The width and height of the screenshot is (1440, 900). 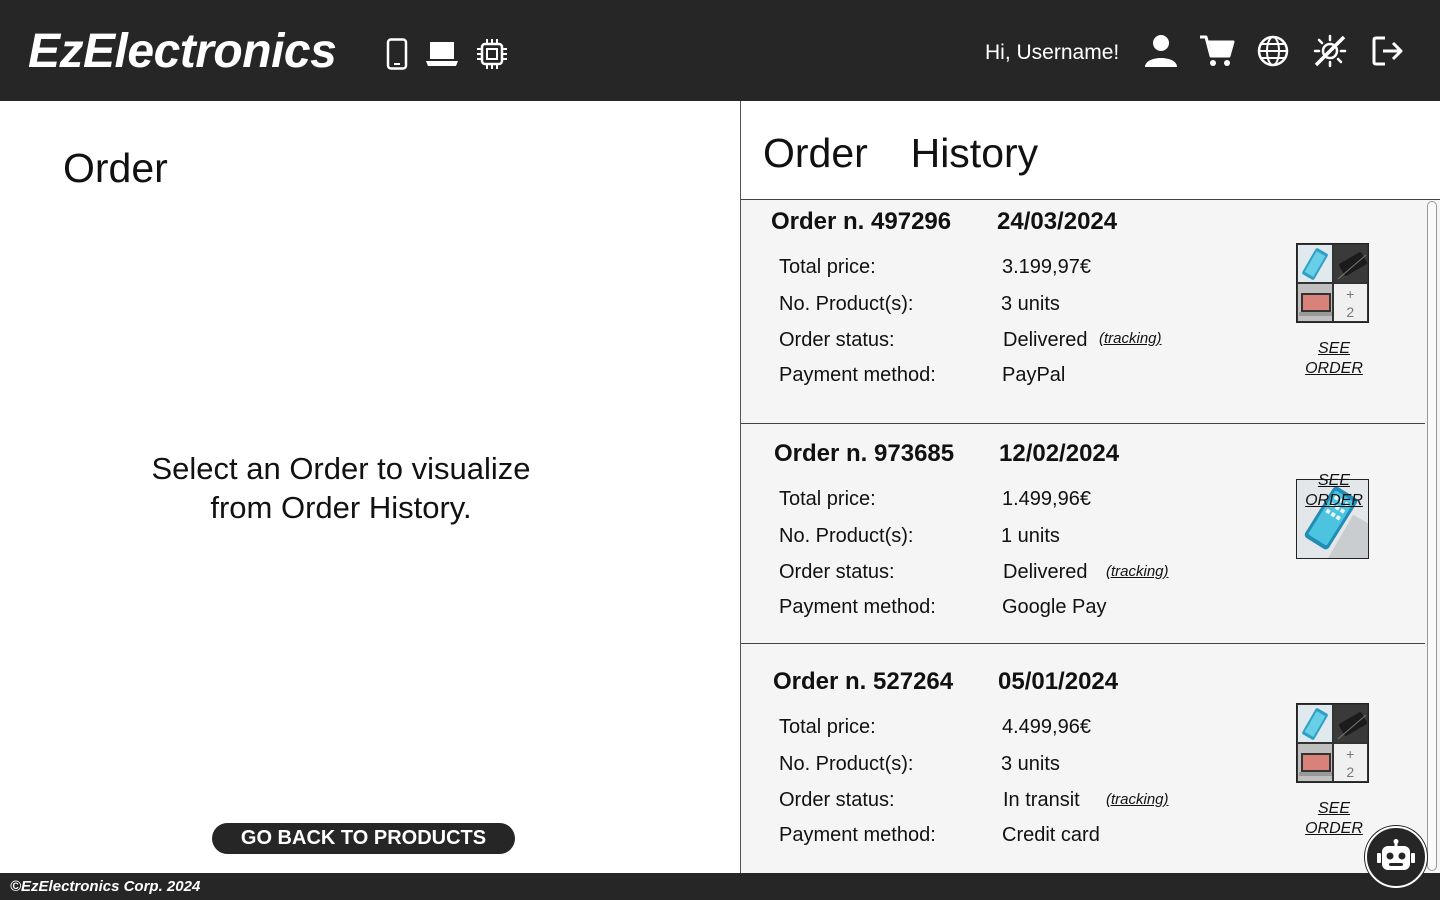 What do you see at coordinates (1217, 51) in the screenshot?
I see `cart-icon` at bounding box center [1217, 51].